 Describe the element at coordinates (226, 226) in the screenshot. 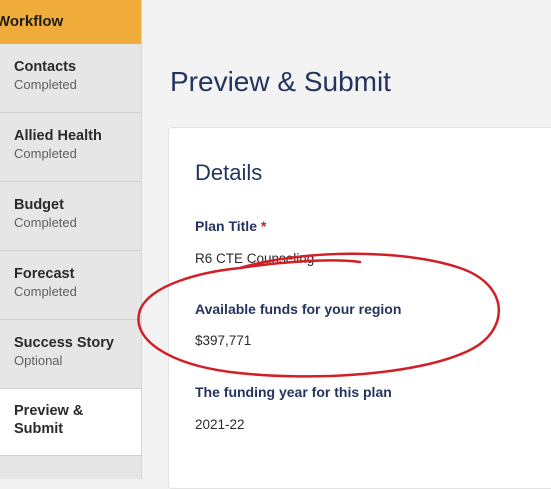

I see `plan-title-label-text: Plan Title` at that location.